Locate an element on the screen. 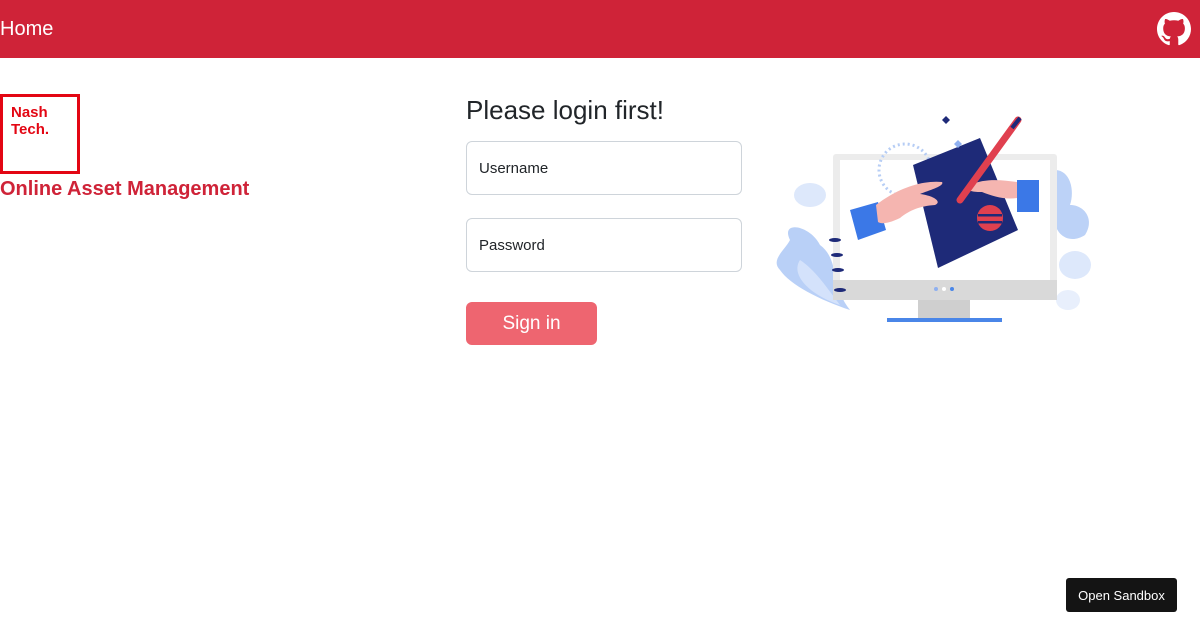  nashtech-logo: Nash Tech. is located at coordinates (40, 134).